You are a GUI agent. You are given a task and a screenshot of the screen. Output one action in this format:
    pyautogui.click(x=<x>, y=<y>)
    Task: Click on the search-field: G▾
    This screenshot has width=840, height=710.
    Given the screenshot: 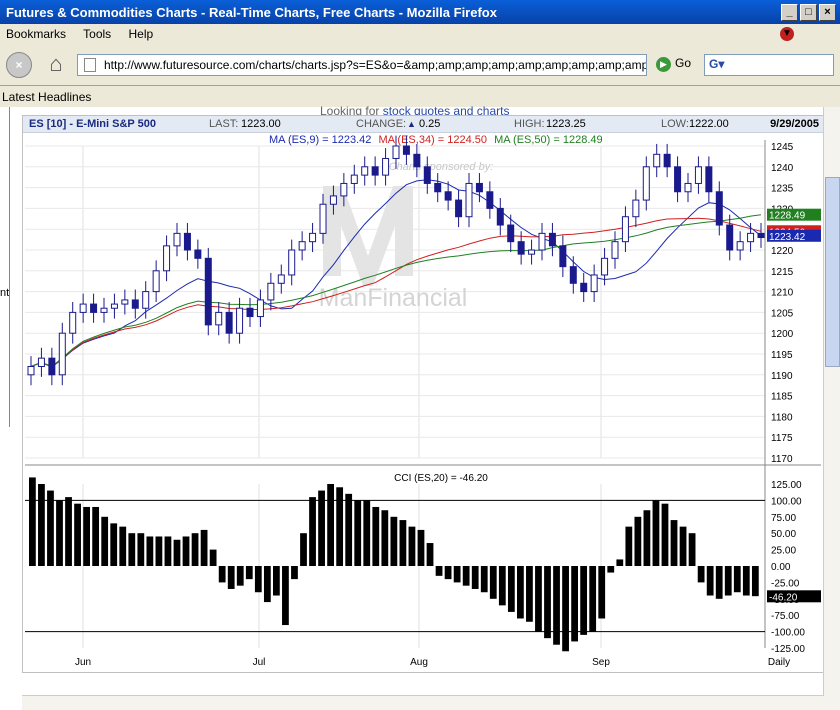 What is the action you would take?
    pyautogui.click(x=769, y=65)
    